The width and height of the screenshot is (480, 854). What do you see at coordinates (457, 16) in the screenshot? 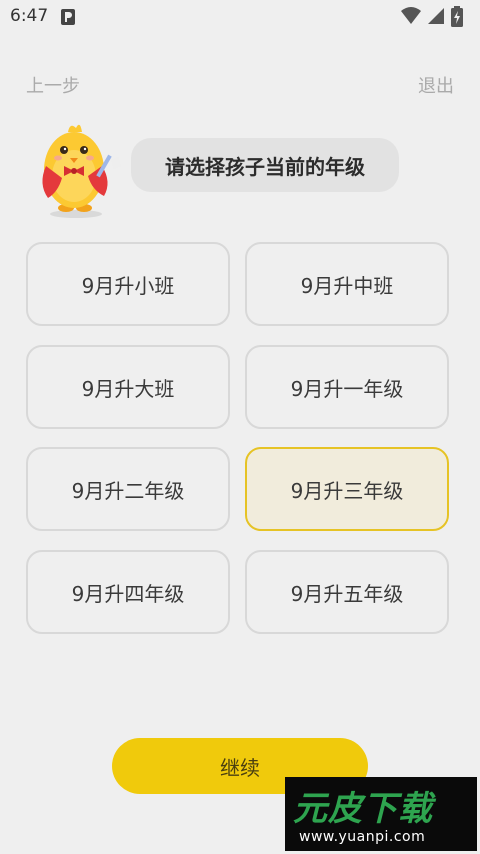
I see `battery-icon` at bounding box center [457, 16].